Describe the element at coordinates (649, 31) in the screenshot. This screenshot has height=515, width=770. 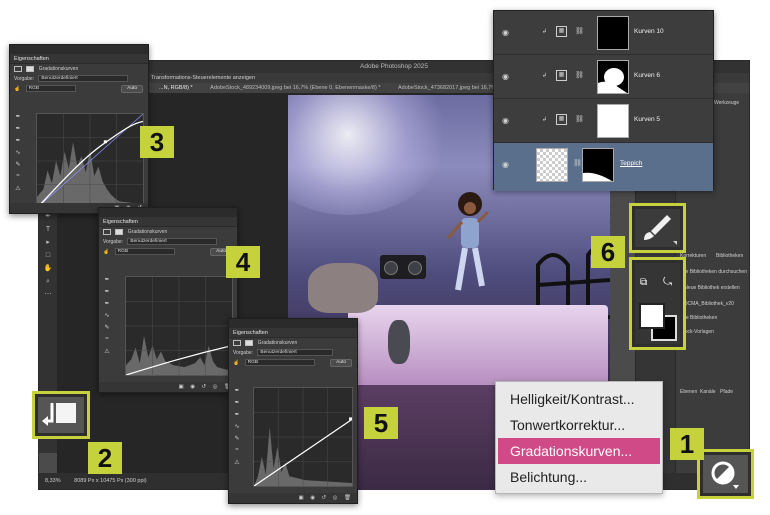
I see `layer-name: Kurven 10` at that location.